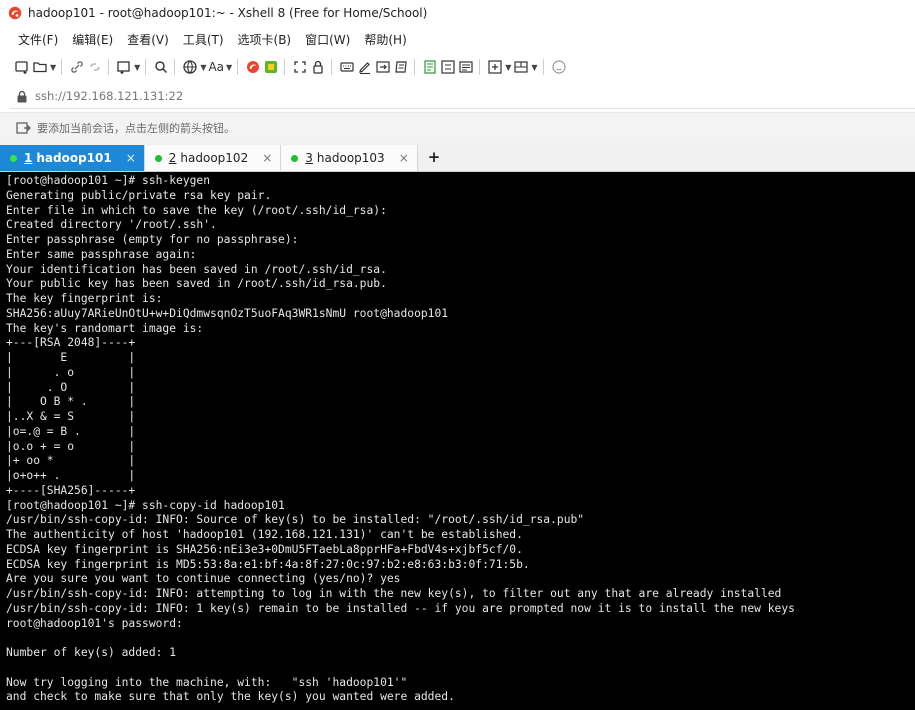 The image size is (915, 710). I want to click on fullscreen-icon, so click(300, 67).